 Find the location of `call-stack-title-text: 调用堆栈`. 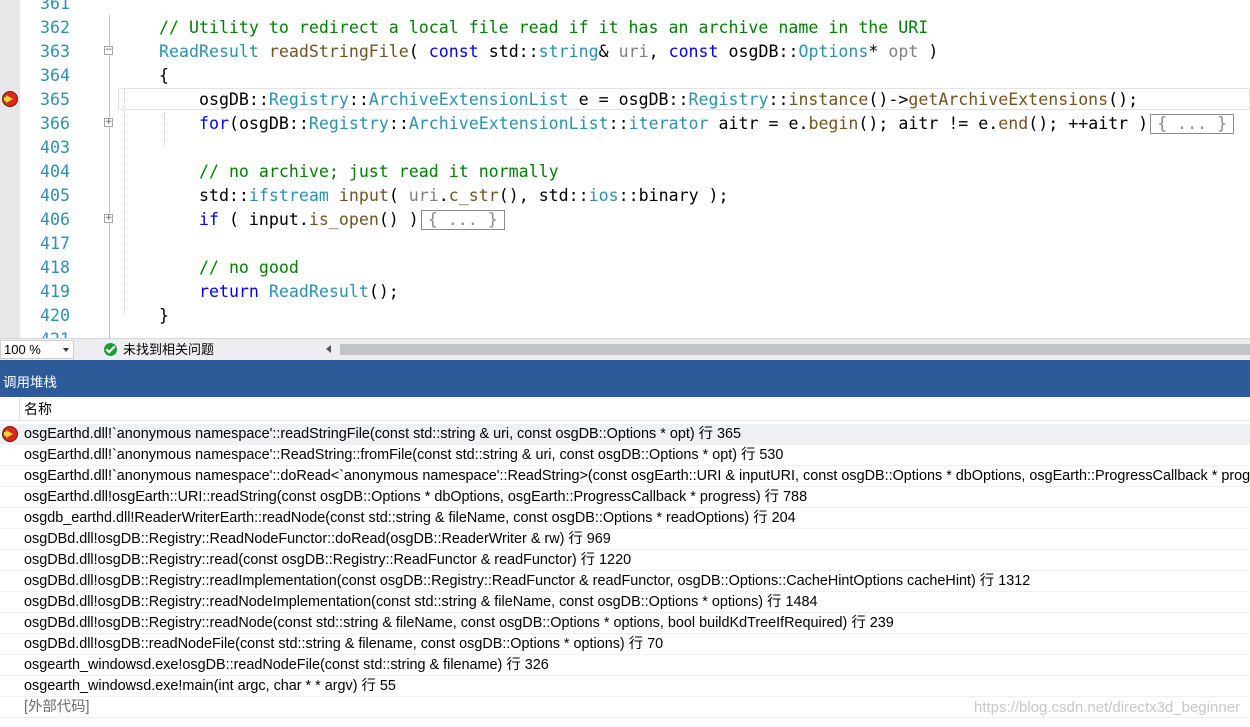

call-stack-title-text: 调用堆栈 is located at coordinates (30, 382).